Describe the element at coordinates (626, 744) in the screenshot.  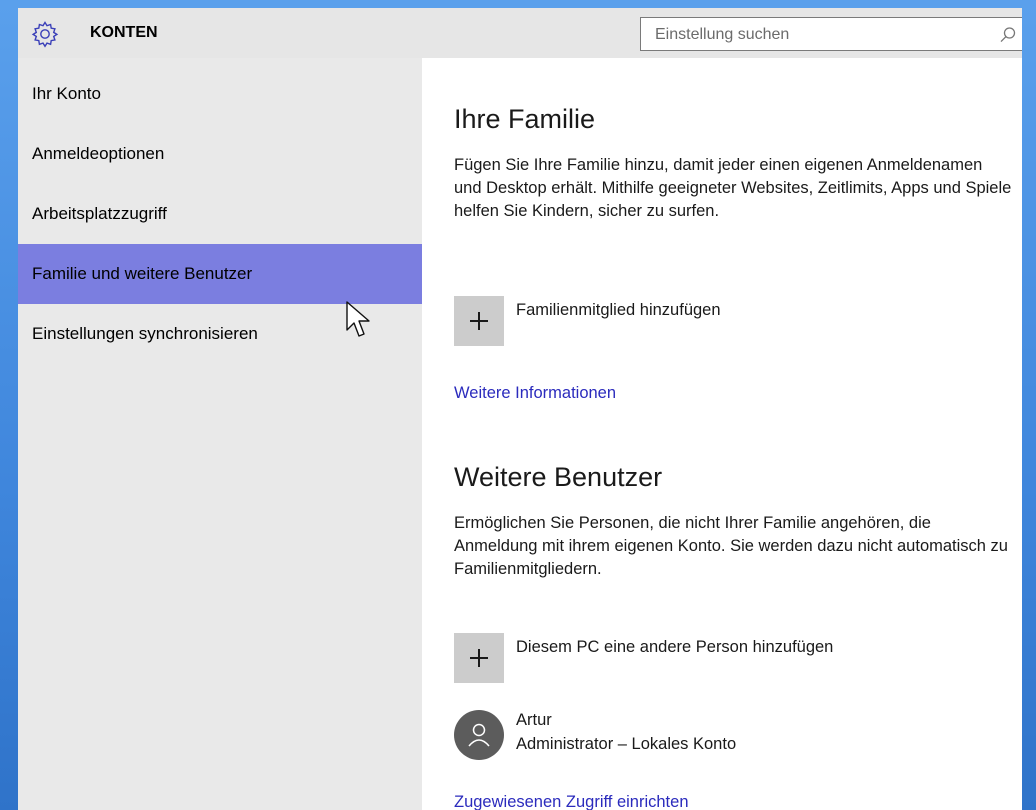
I see `user-role: Administrator – Lokales Konto` at that location.